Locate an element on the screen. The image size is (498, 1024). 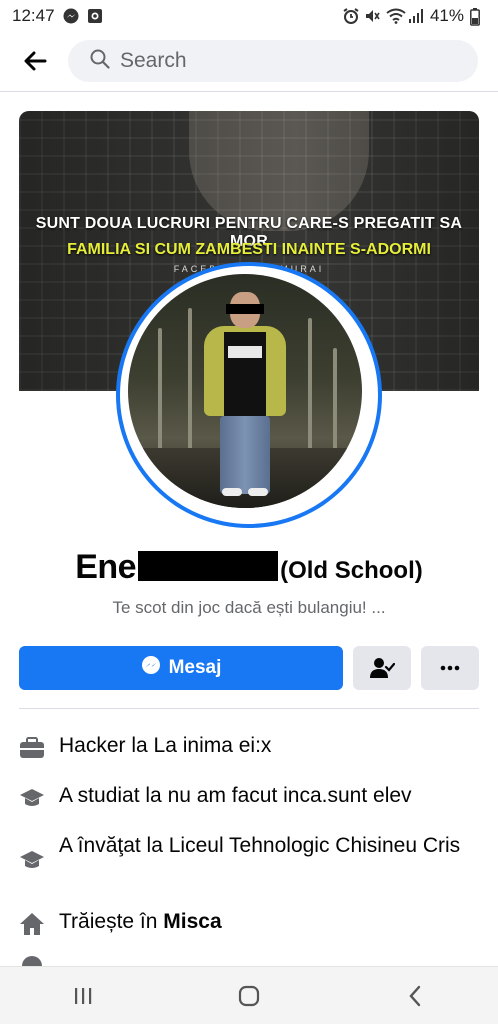
top-bar: Search is located at coordinates (249, 61).